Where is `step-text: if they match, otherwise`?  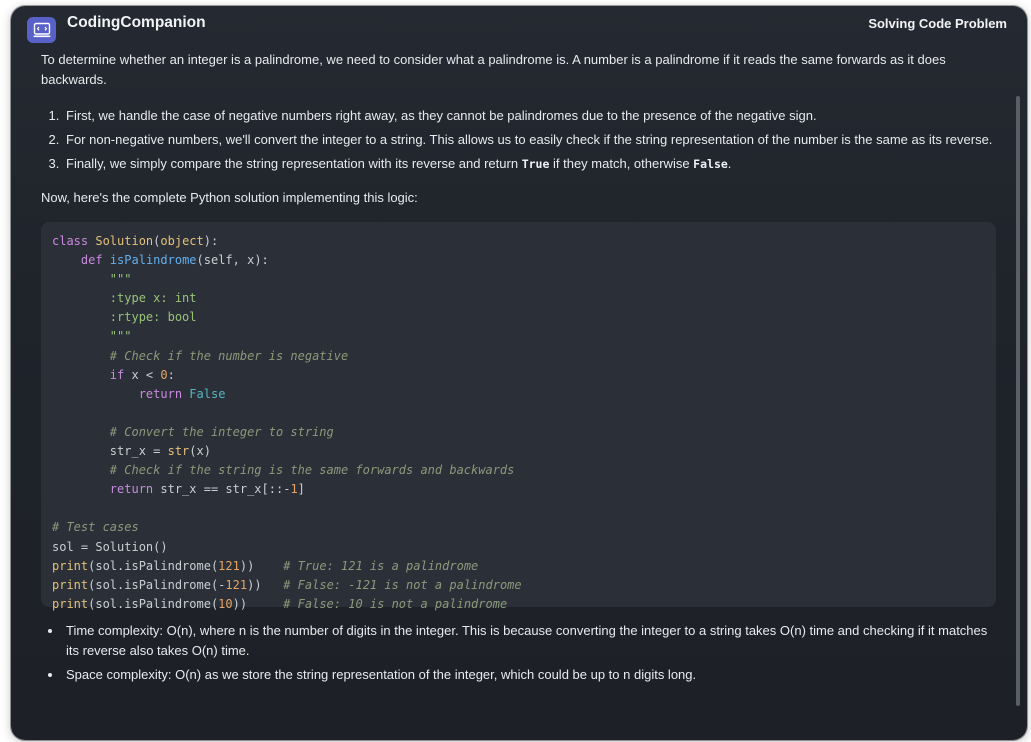
step-text: if they match, otherwise is located at coordinates (621, 163).